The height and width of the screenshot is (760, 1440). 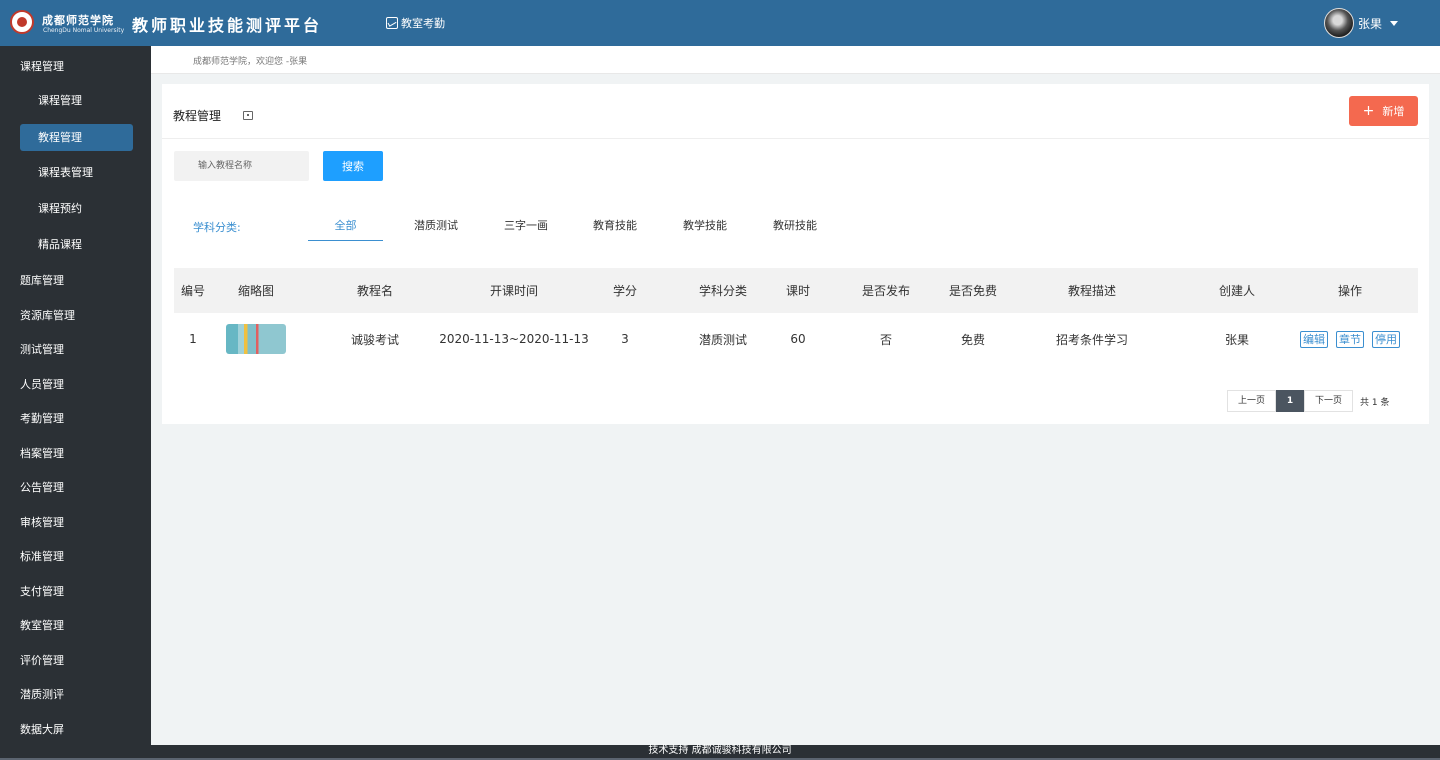 What do you see at coordinates (625, 339) in the screenshot?
I see `cell-credit: 3` at bounding box center [625, 339].